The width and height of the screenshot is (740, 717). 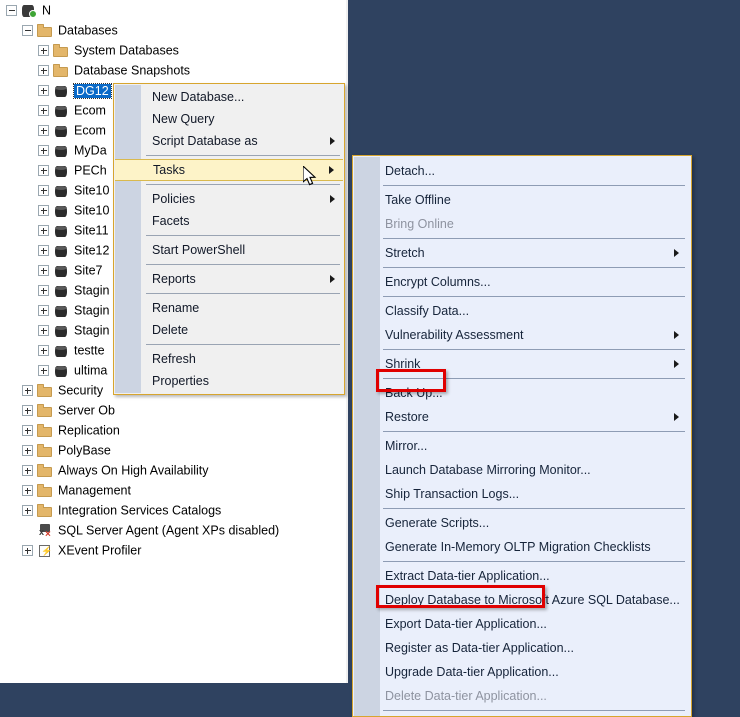 What do you see at coordinates (229, 381) in the screenshot?
I see `menu-item-properties: Properties` at bounding box center [229, 381].